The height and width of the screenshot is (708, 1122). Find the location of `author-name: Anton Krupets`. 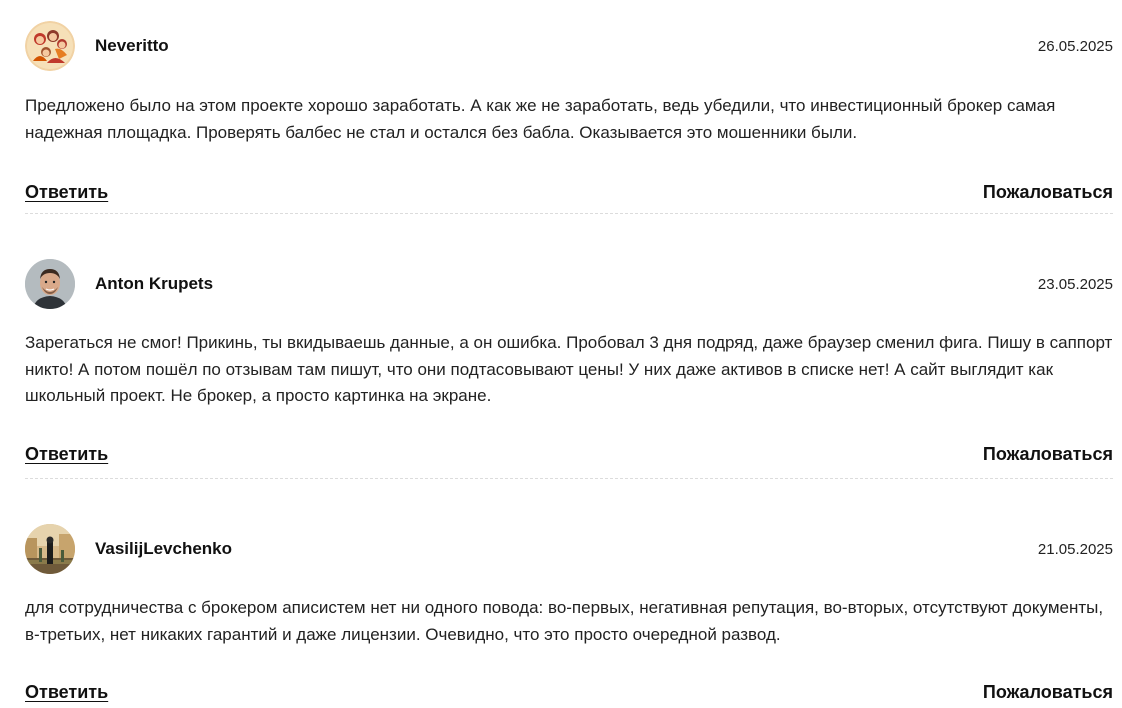

author-name: Anton Krupets is located at coordinates (154, 283).